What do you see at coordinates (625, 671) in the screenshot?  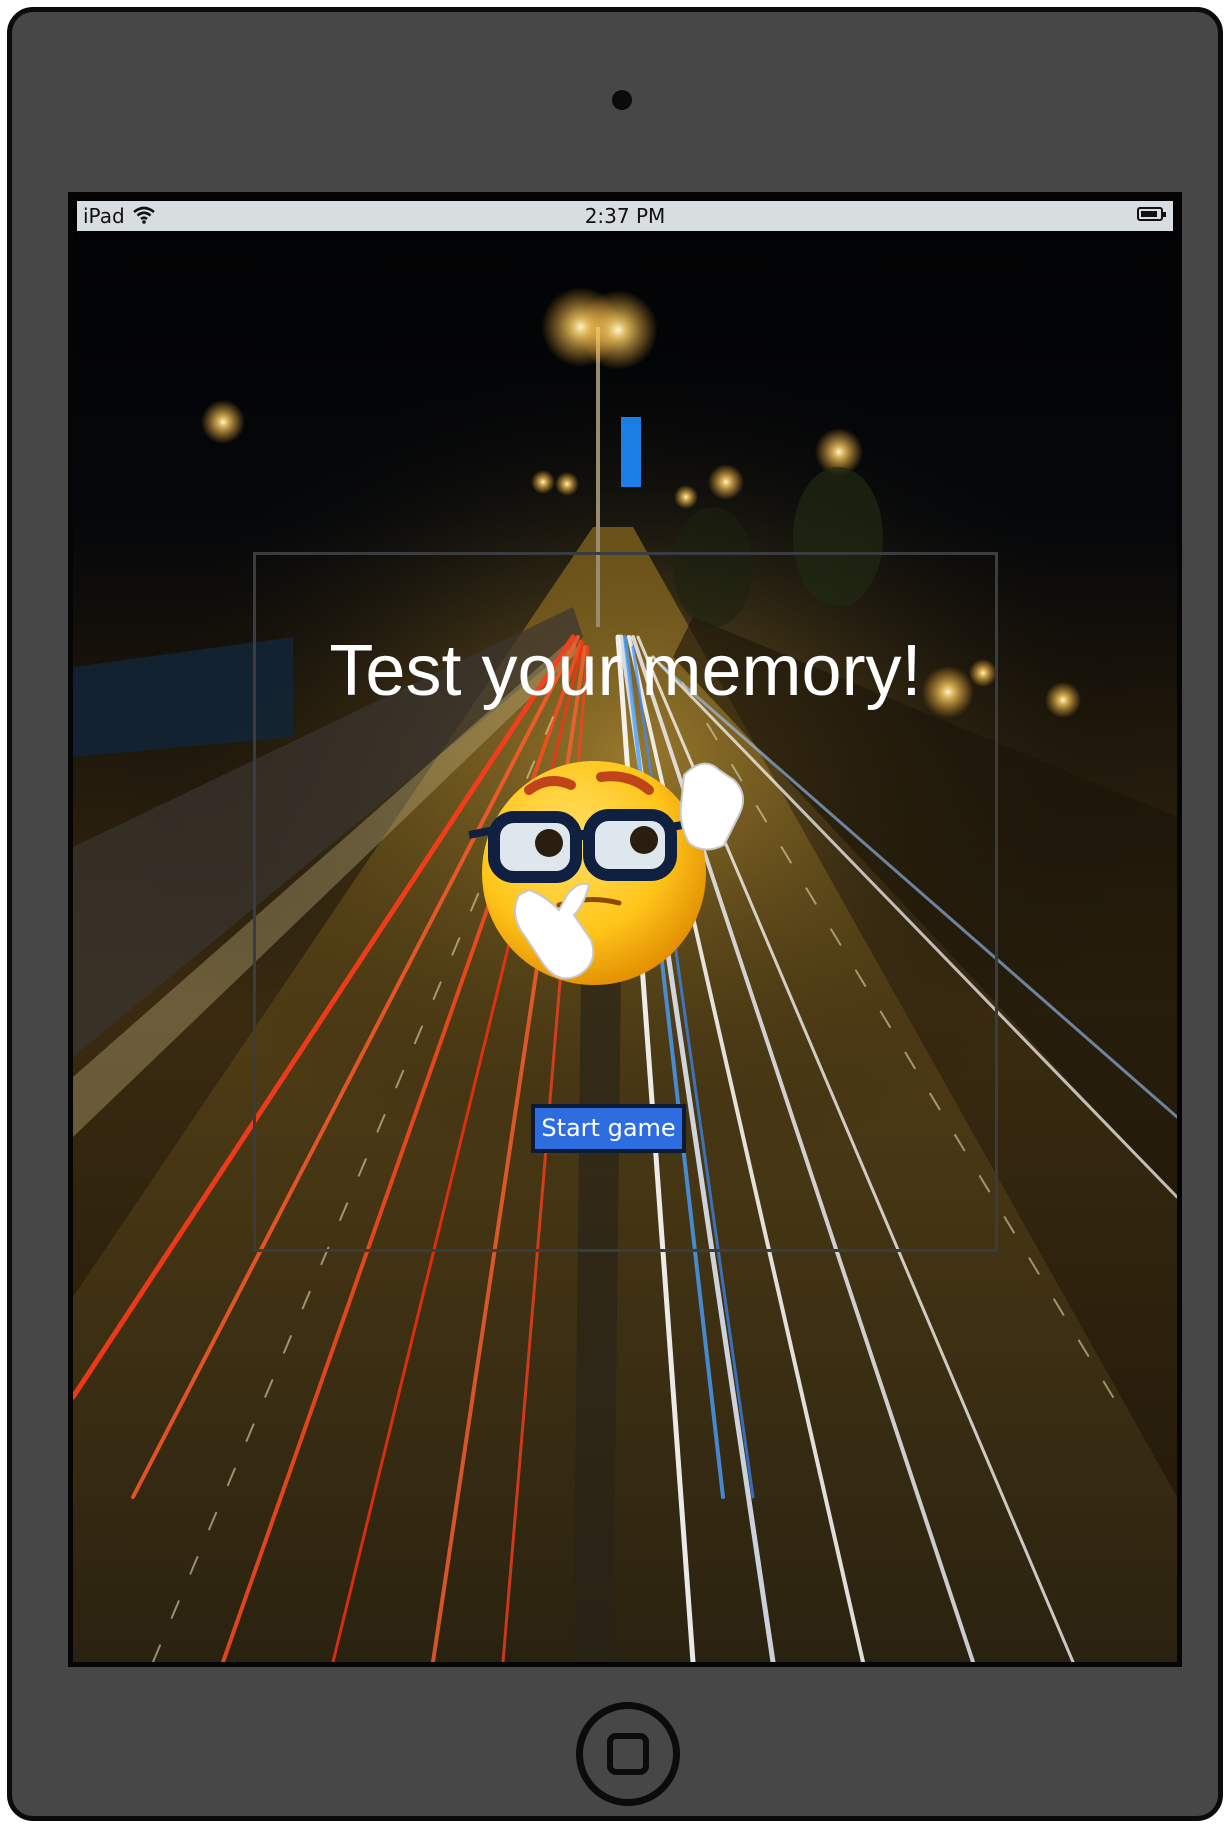 I see `game-title: Test your memory!` at bounding box center [625, 671].